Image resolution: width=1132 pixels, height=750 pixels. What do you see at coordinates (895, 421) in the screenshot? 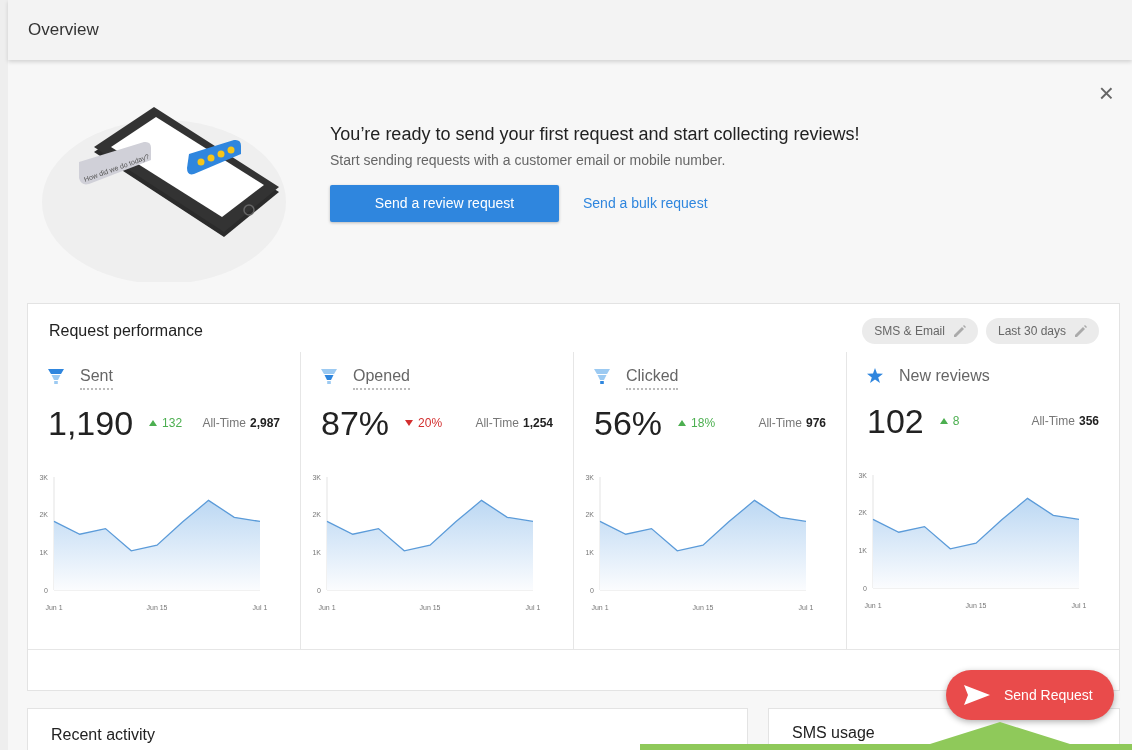
I see `metric-value: 102` at bounding box center [895, 421].